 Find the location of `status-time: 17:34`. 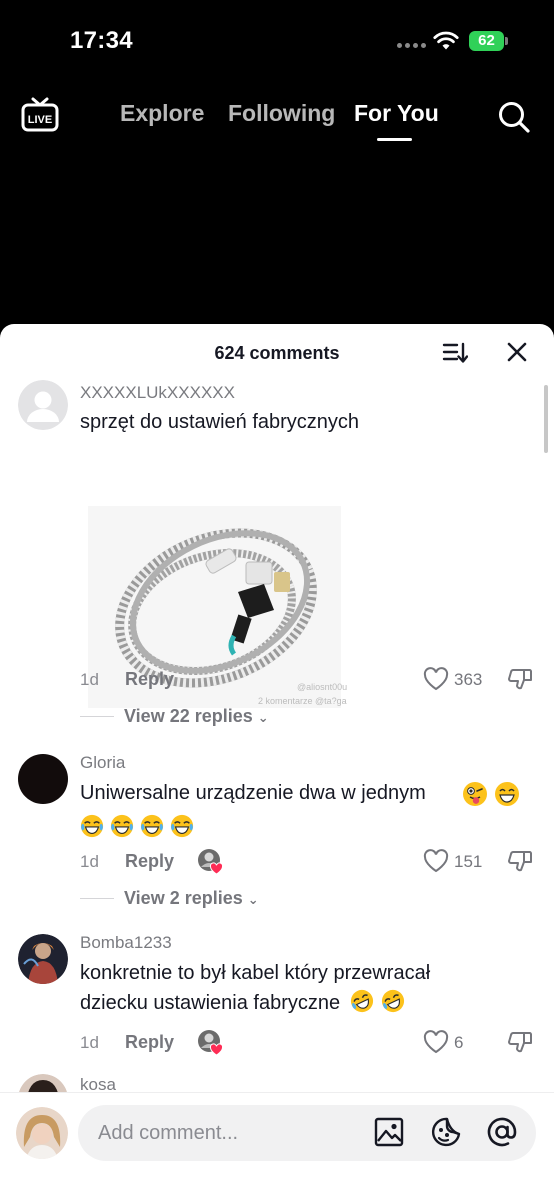

status-time: 17:34 is located at coordinates (101, 40).